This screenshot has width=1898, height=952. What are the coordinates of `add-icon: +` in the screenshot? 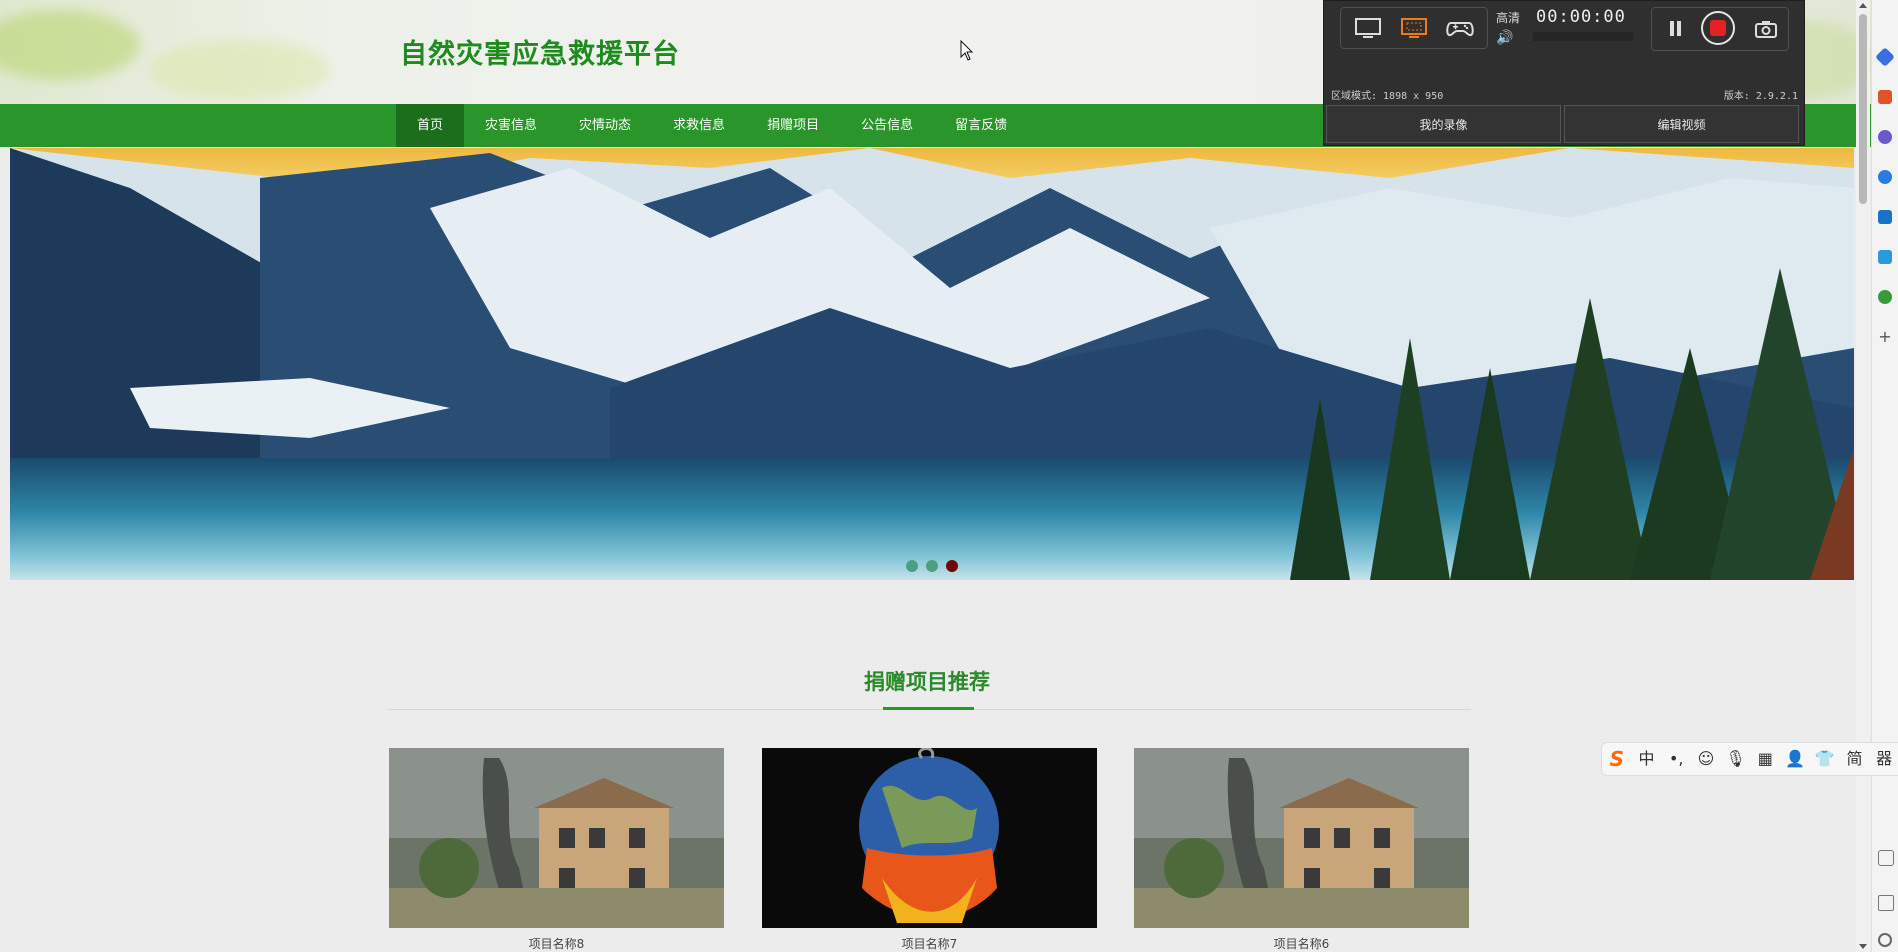 It's located at (1885, 337).